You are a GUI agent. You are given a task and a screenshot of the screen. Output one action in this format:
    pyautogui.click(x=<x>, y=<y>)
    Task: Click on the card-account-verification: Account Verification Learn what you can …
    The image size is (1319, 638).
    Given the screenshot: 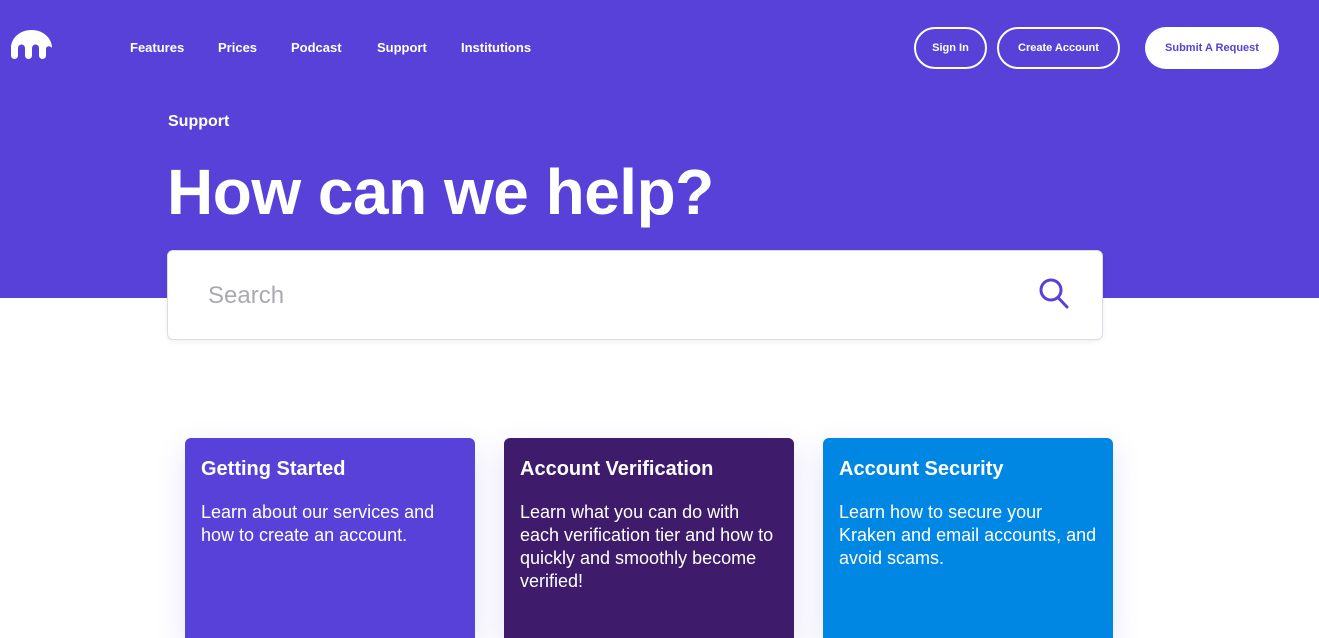 What is the action you would take?
    pyautogui.click(x=649, y=538)
    